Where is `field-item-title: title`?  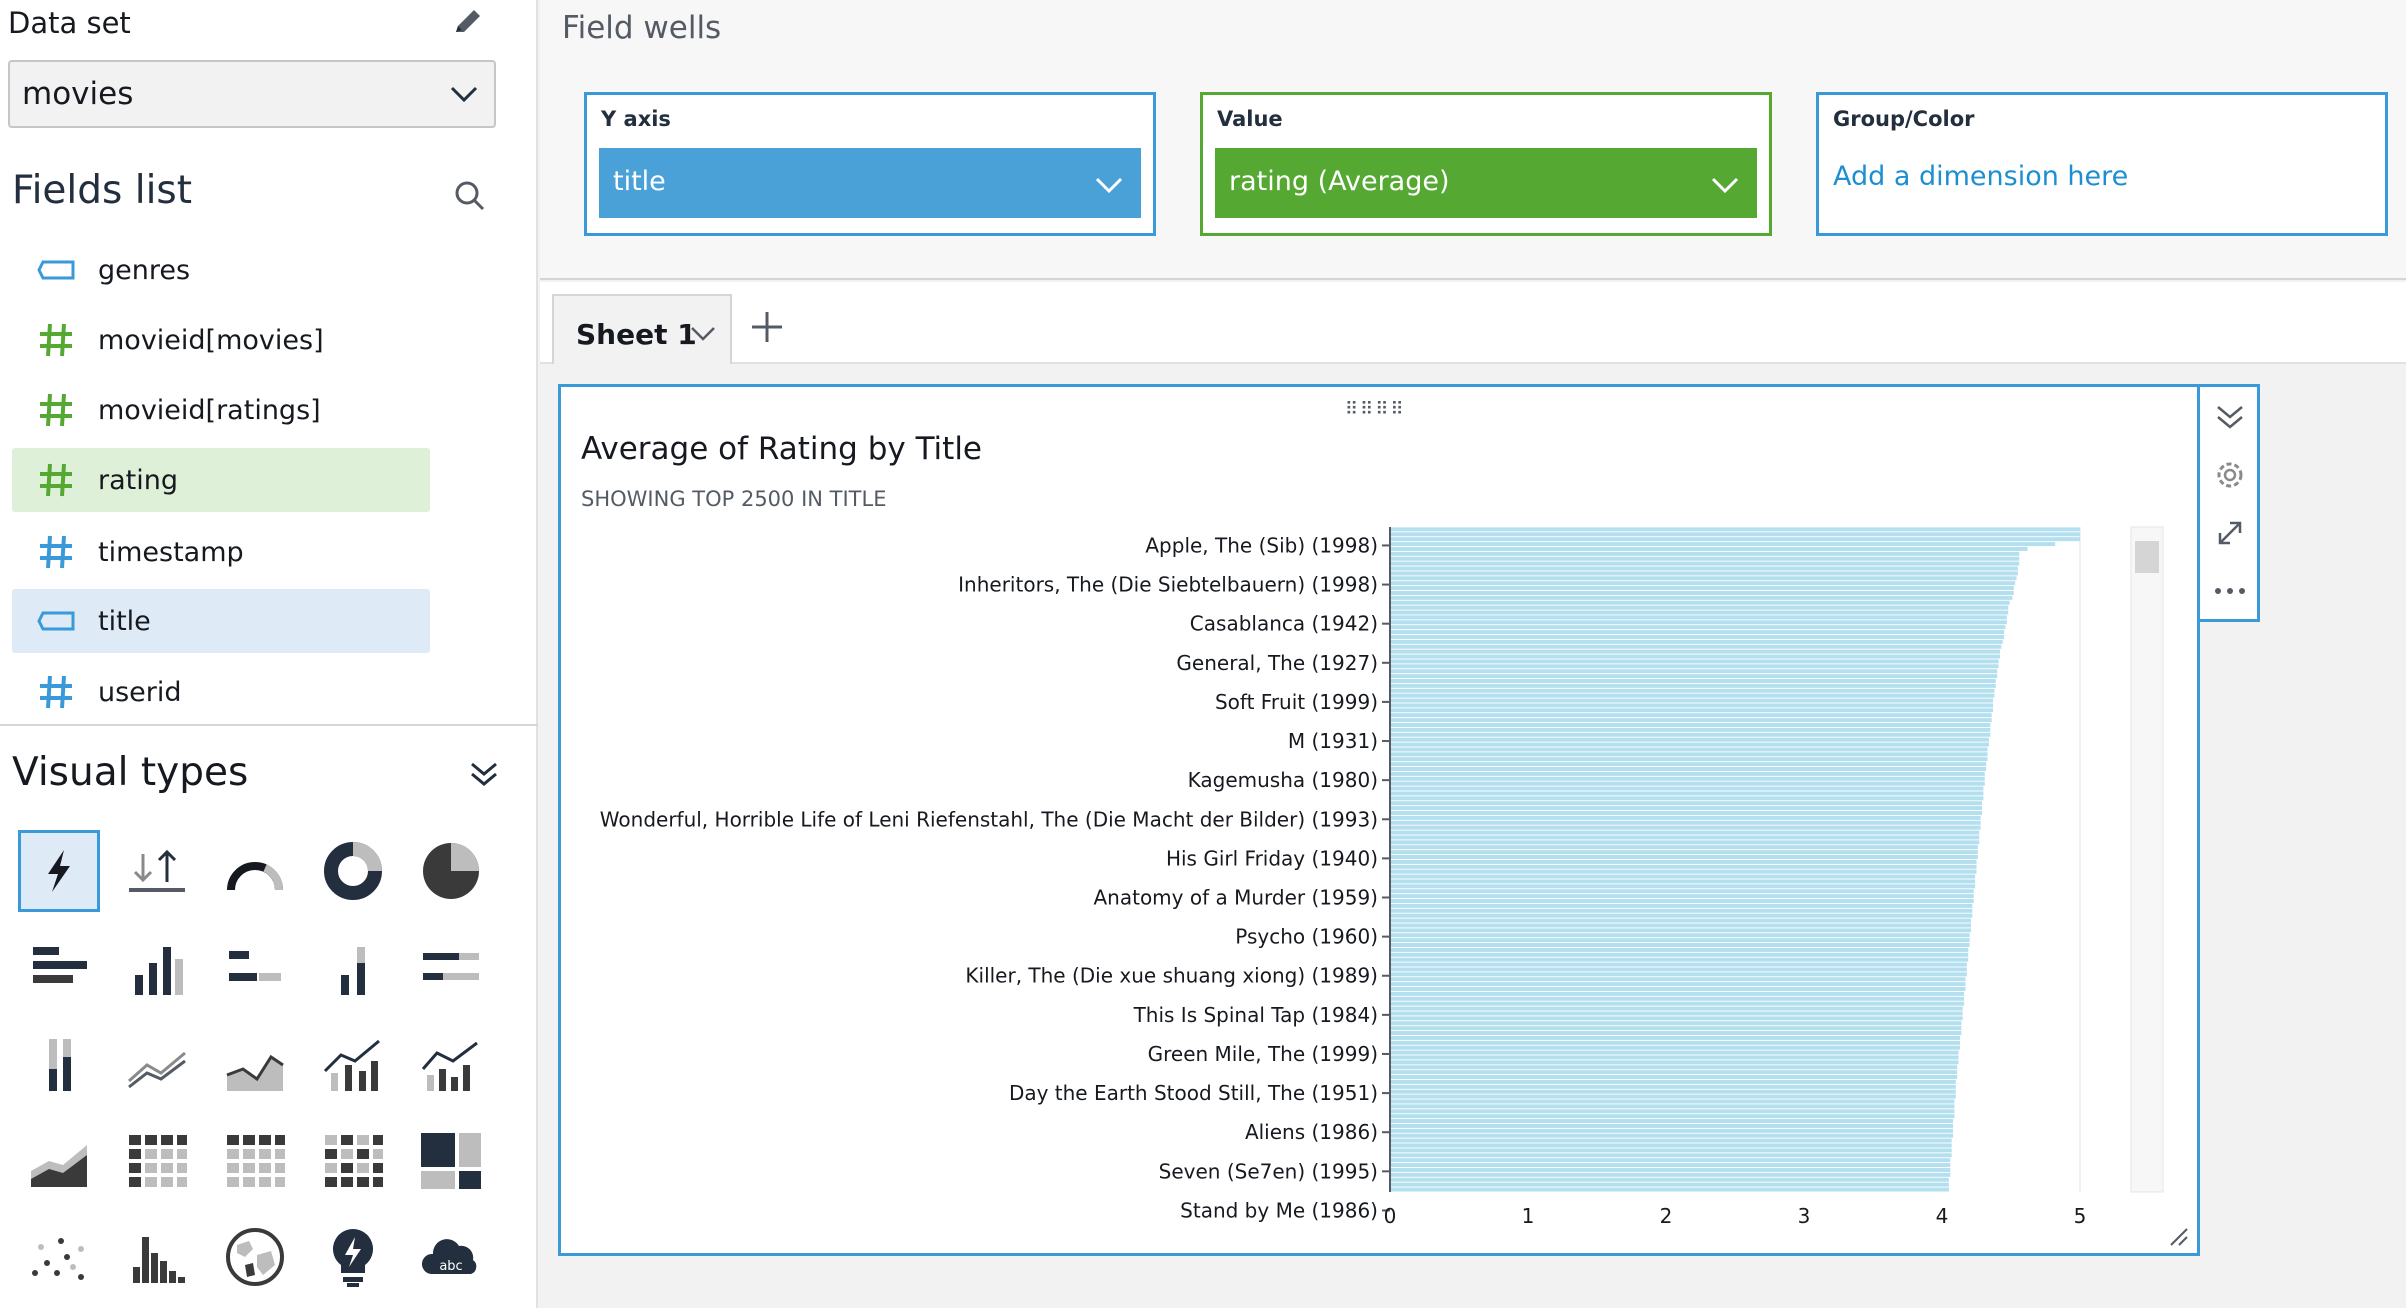 field-item-title: title is located at coordinates (221, 621).